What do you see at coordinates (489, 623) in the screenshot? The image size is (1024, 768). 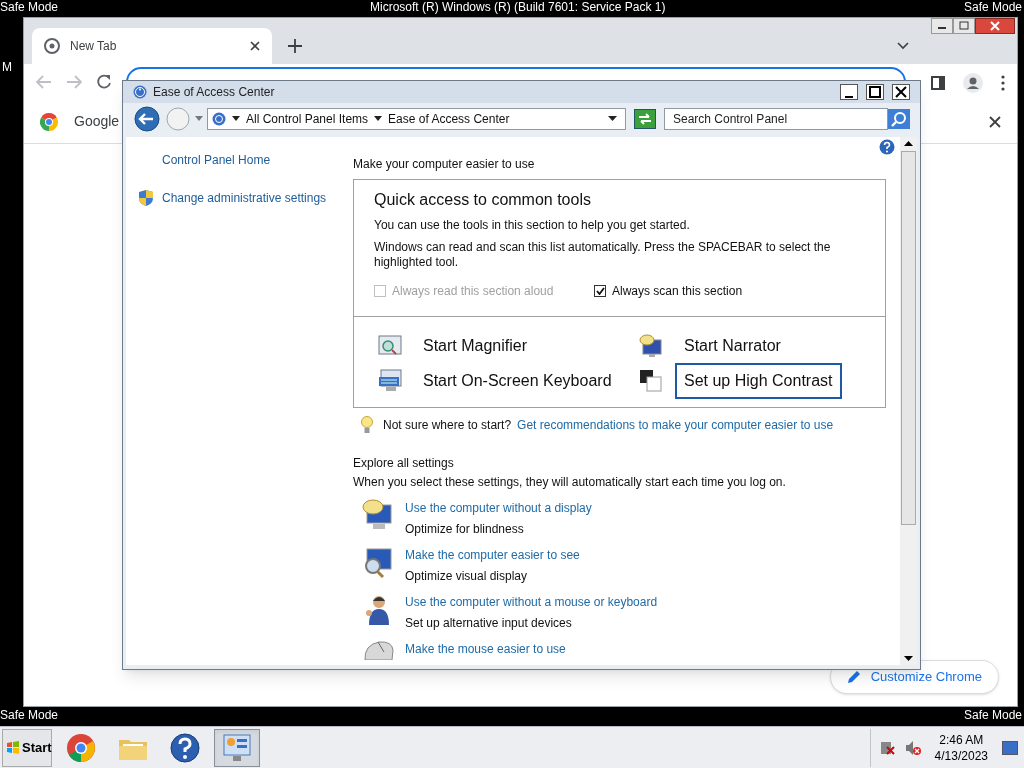 I see `setting-description: Set up alternative input devices` at bounding box center [489, 623].